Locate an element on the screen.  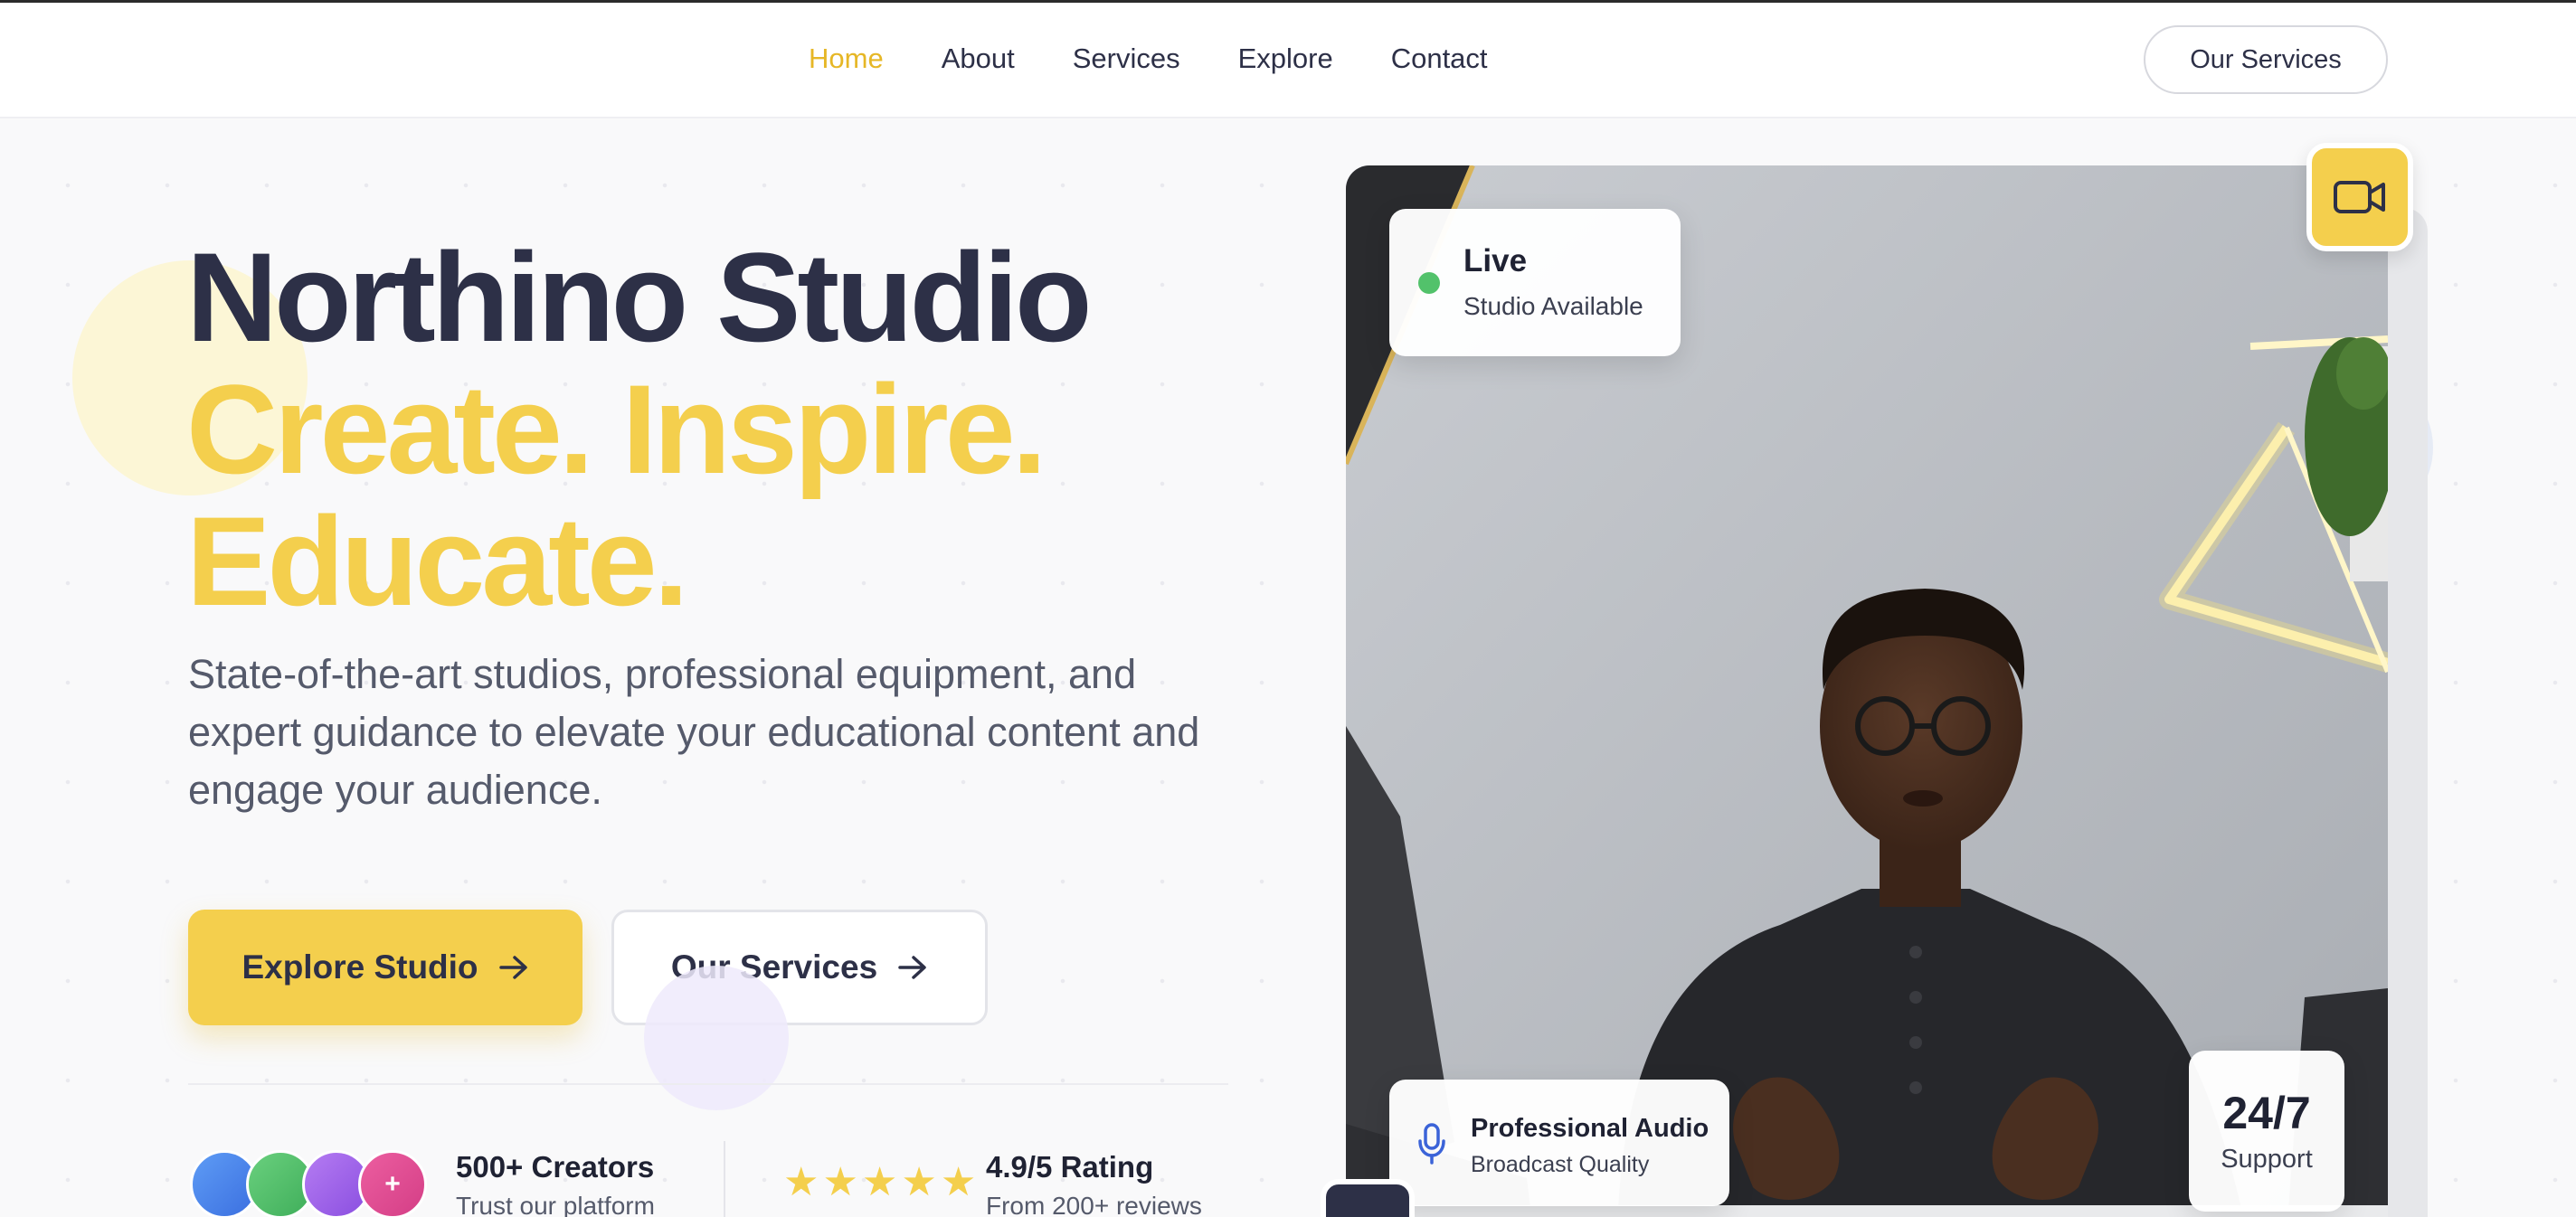
explore-studio-button: Explore Studio is located at coordinates (385, 967).